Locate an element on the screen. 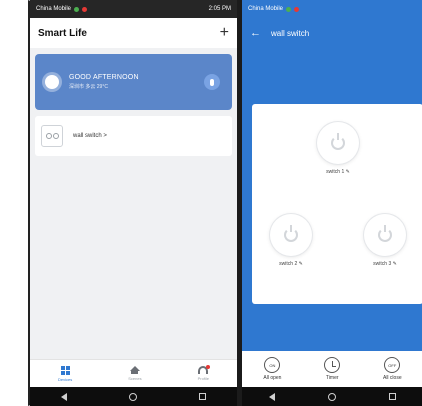 The image size is (422, 406). status-bar: China Mobile 2:05 PM is located at coordinates (133, 9).